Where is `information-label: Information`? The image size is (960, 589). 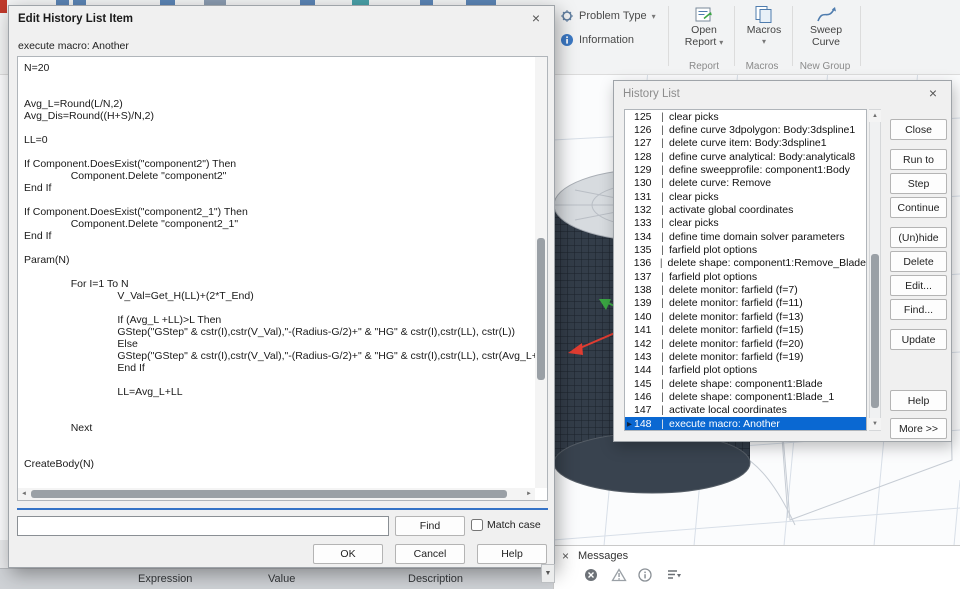
information-label: Information is located at coordinates (607, 40).